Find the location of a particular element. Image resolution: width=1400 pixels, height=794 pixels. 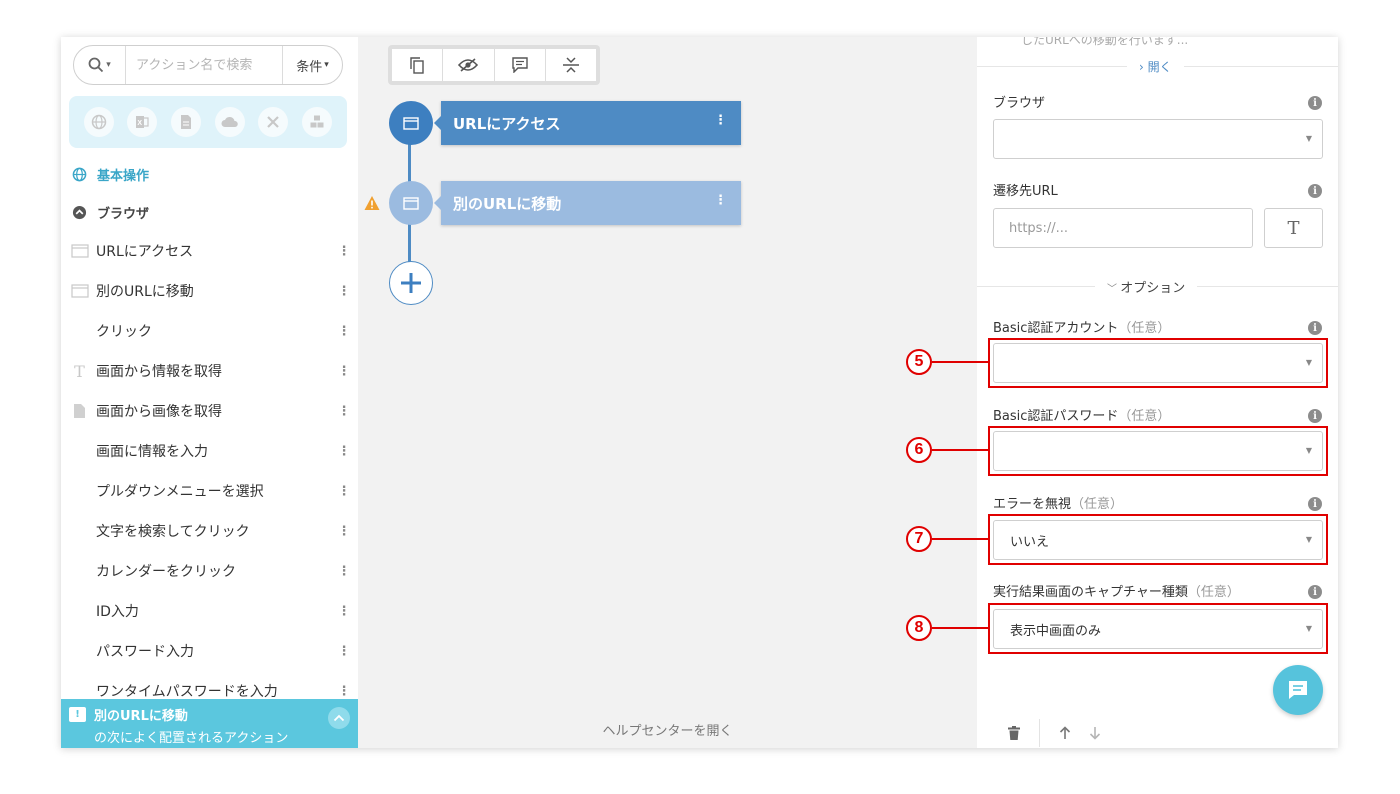

expand-description-link: › 開く is located at coordinates (1155, 66).